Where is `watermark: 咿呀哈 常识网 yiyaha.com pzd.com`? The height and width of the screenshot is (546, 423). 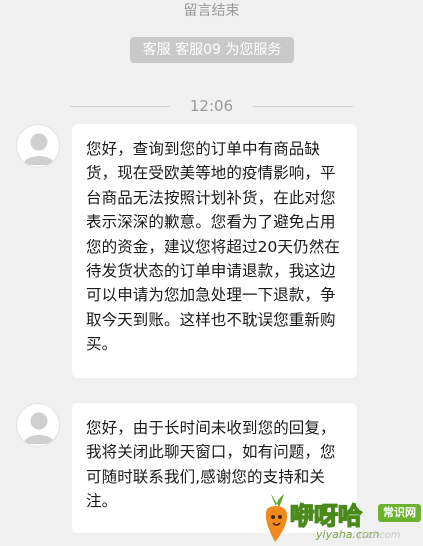 watermark: 咿呀哈 常识网 yiyaha.com pzd.com is located at coordinates (342, 519).